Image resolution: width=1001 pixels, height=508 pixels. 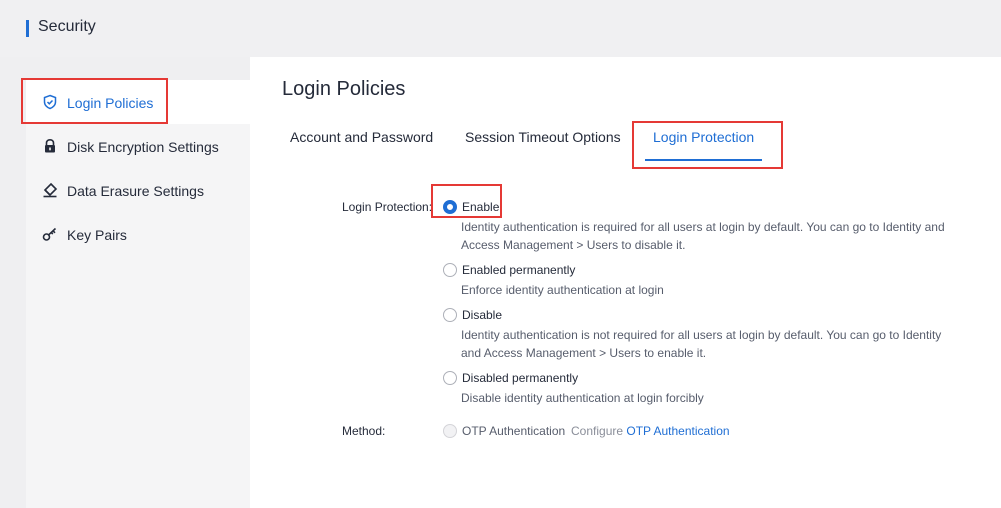 I want to click on tab-account-and-password: Account and Password, so click(x=361, y=137).